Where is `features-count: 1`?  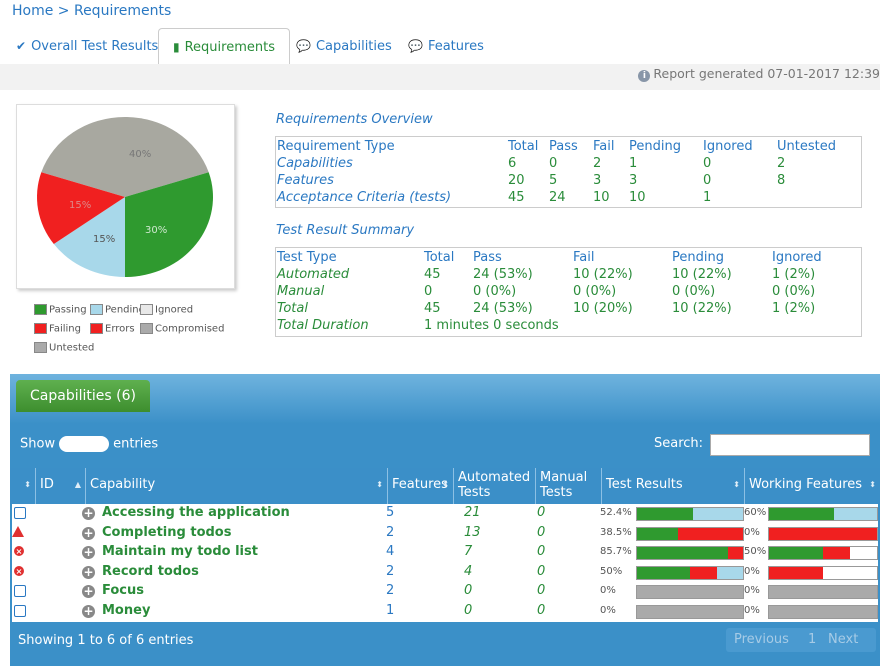 features-count: 1 is located at coordinates (390, 610).